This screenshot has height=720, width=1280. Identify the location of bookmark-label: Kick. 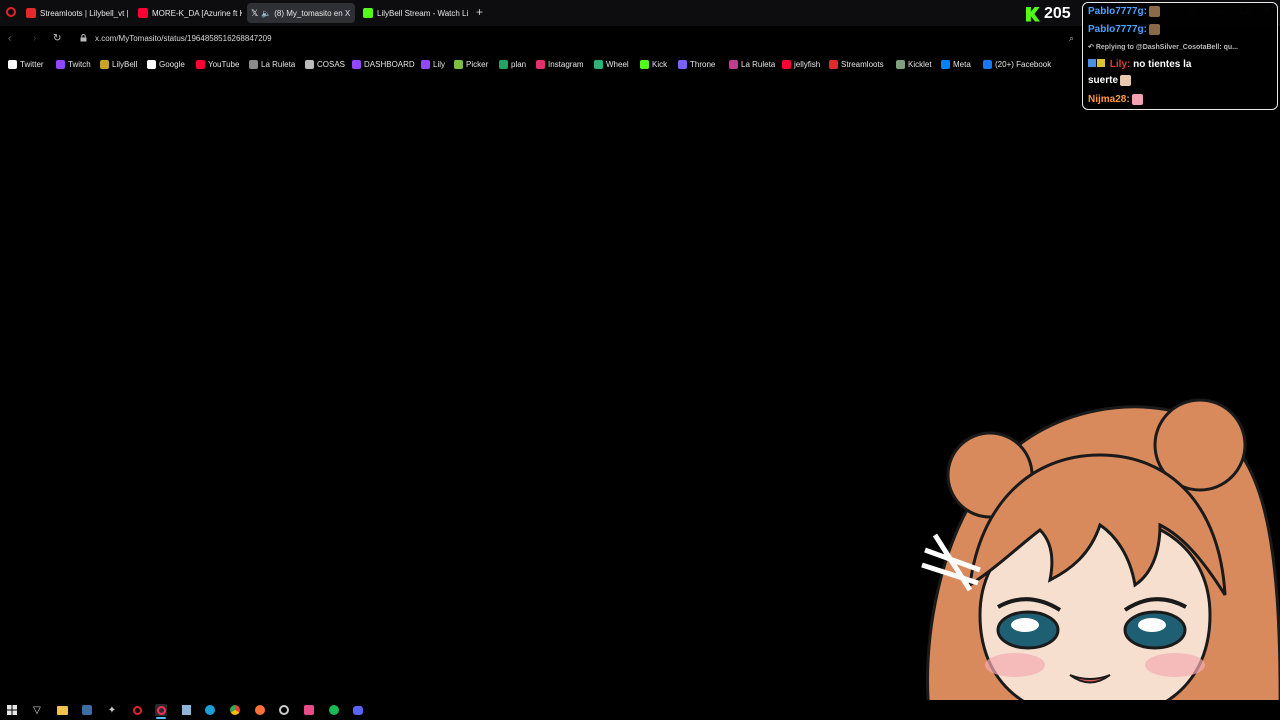
(660, 64).